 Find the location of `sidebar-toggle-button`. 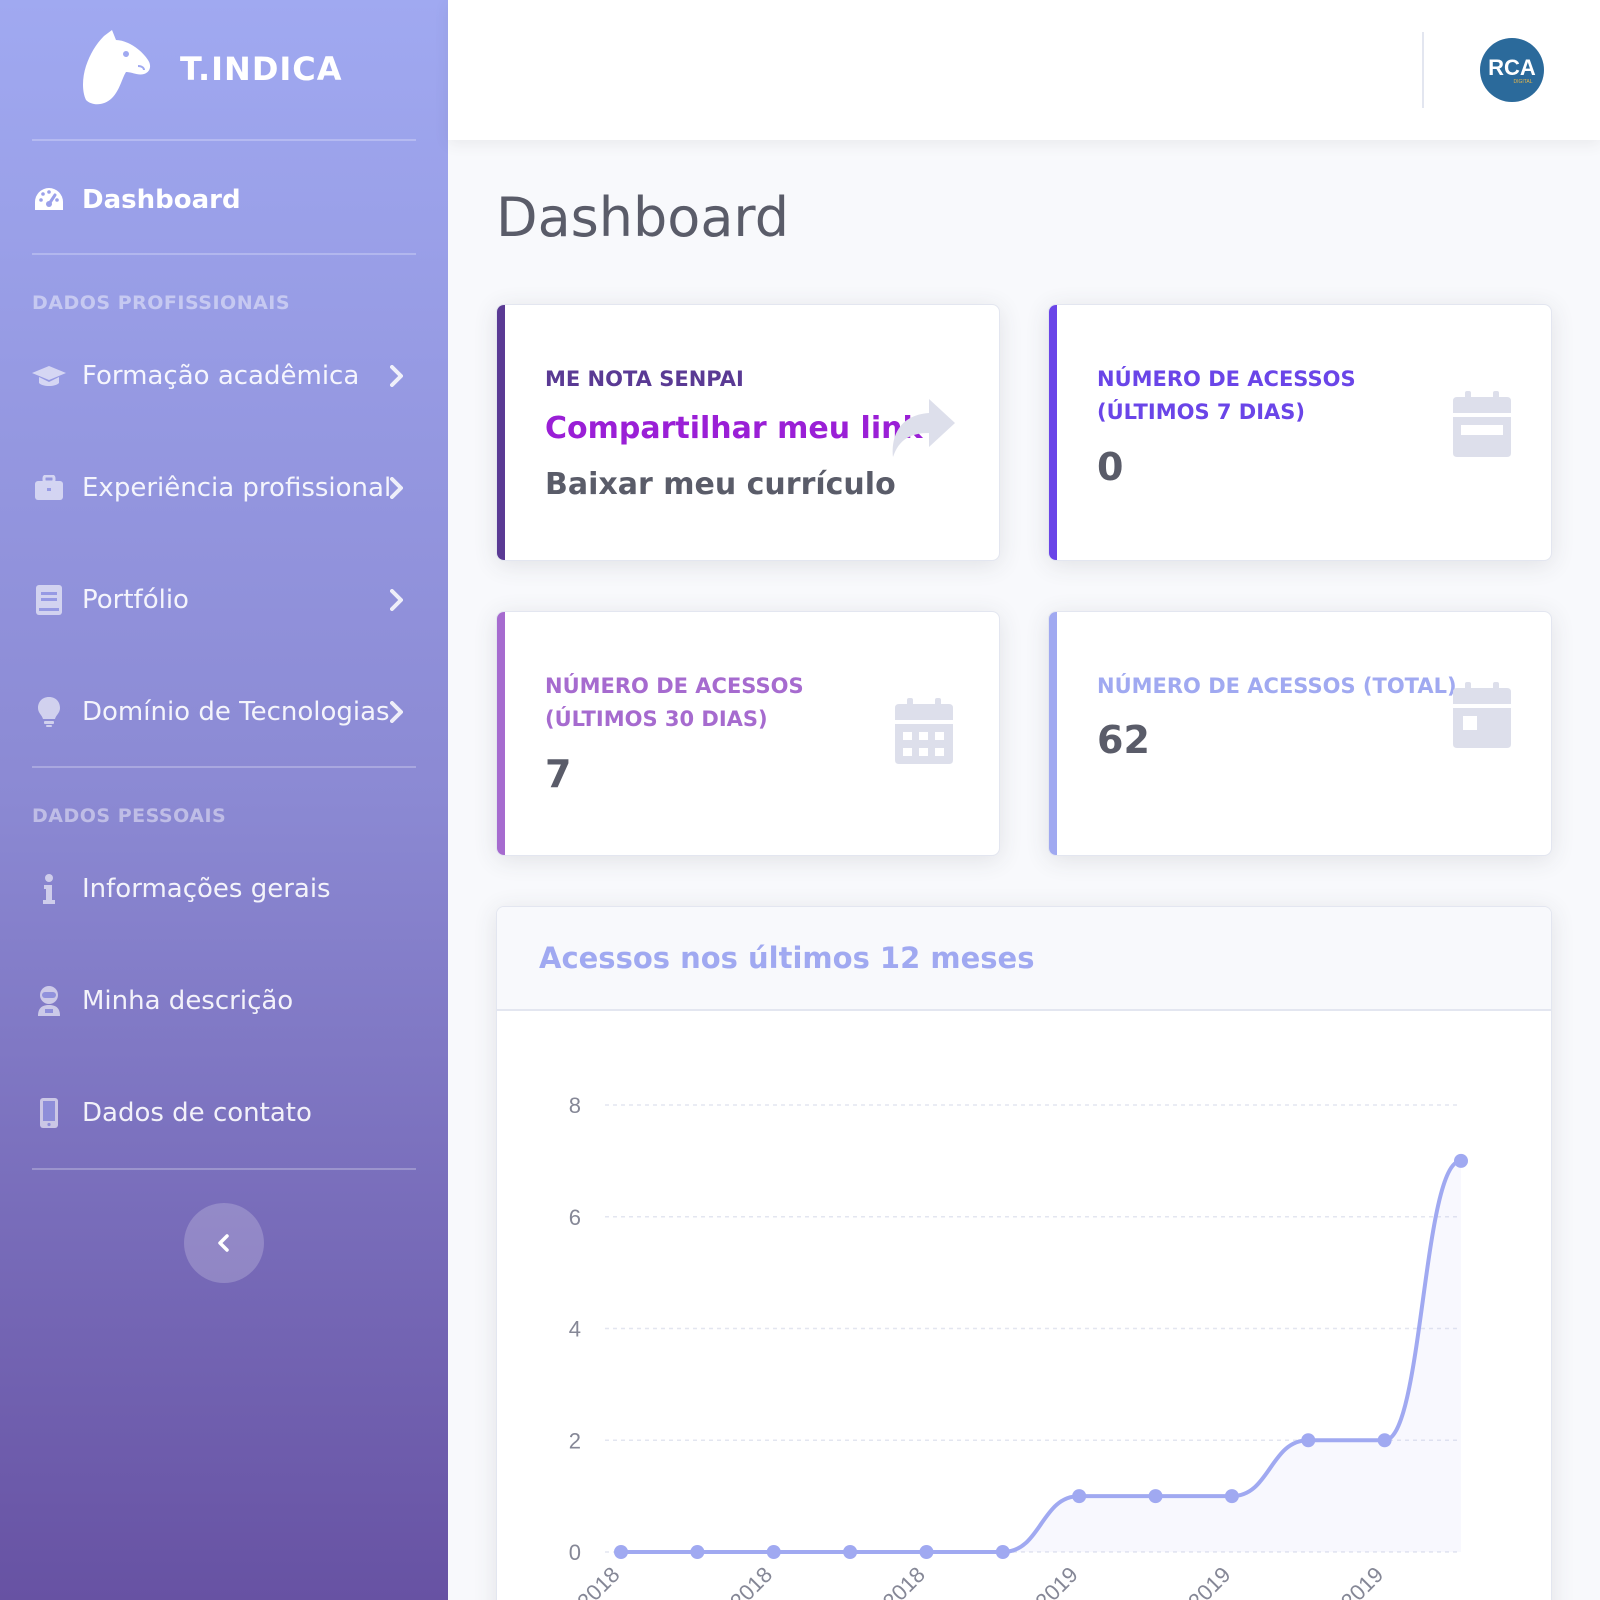

sidebar-toggle-button is located at coordinates (224, 1243).